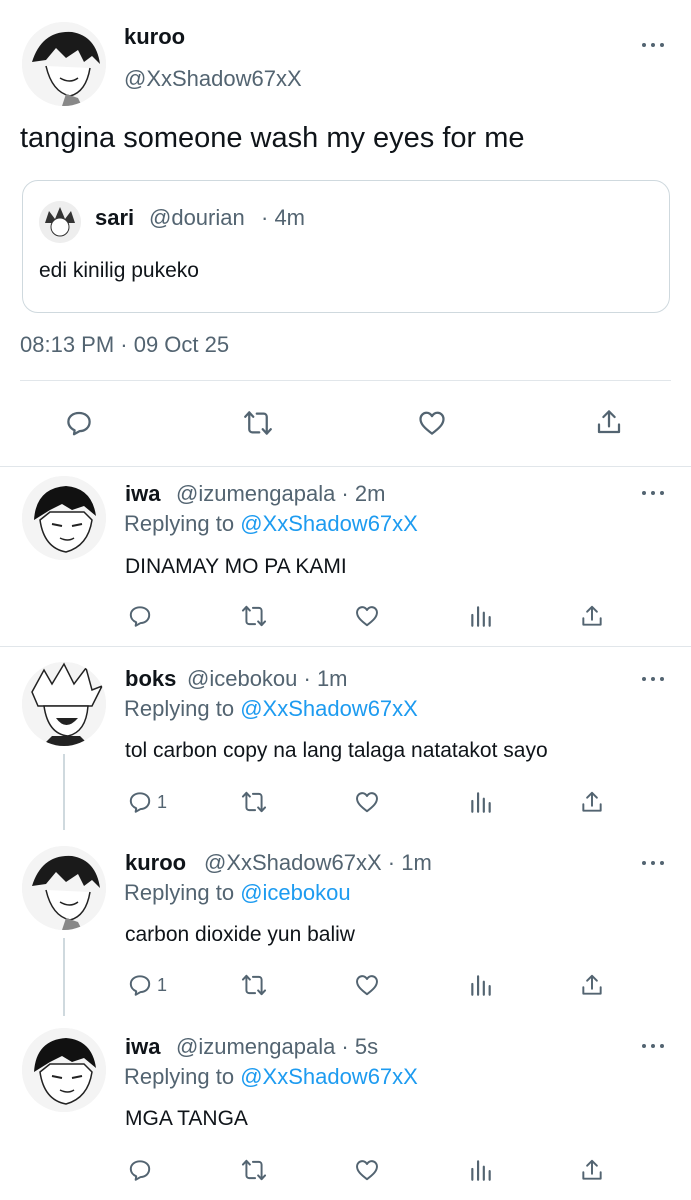  What do you see at coordinates (295, 892) in the screenshot?
I see `replying-to-link: @icebokou` at bounding box center [295, 892].